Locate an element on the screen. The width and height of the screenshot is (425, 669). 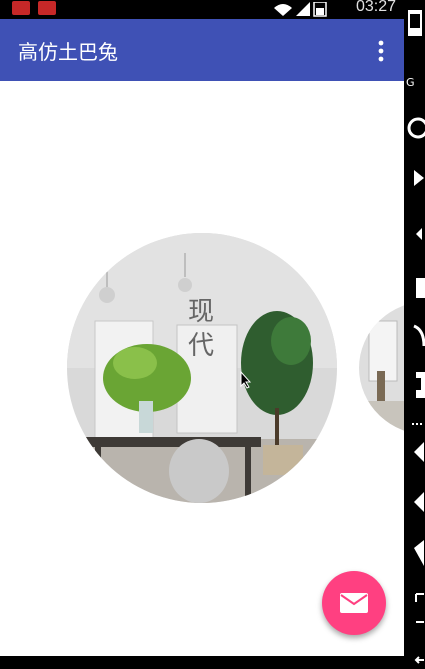
mail-fab-button is located at coordinates (354, 603).